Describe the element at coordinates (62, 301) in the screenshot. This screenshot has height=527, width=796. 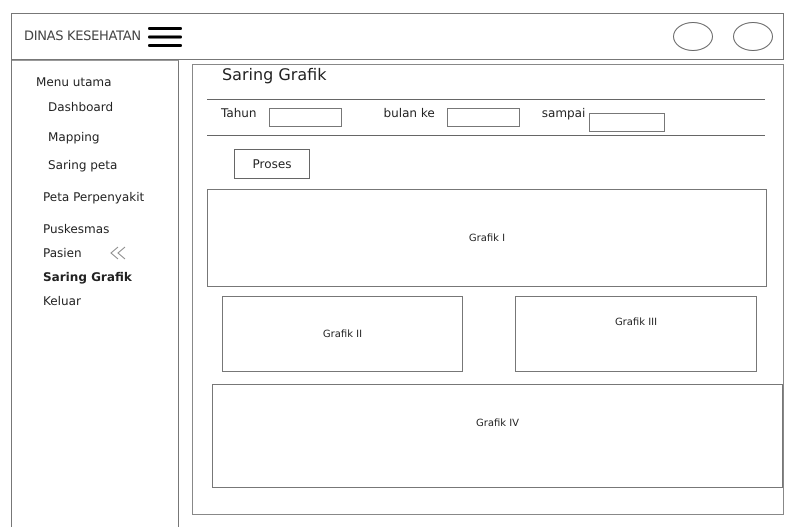
I see `menu-item: Keluar` at that location.